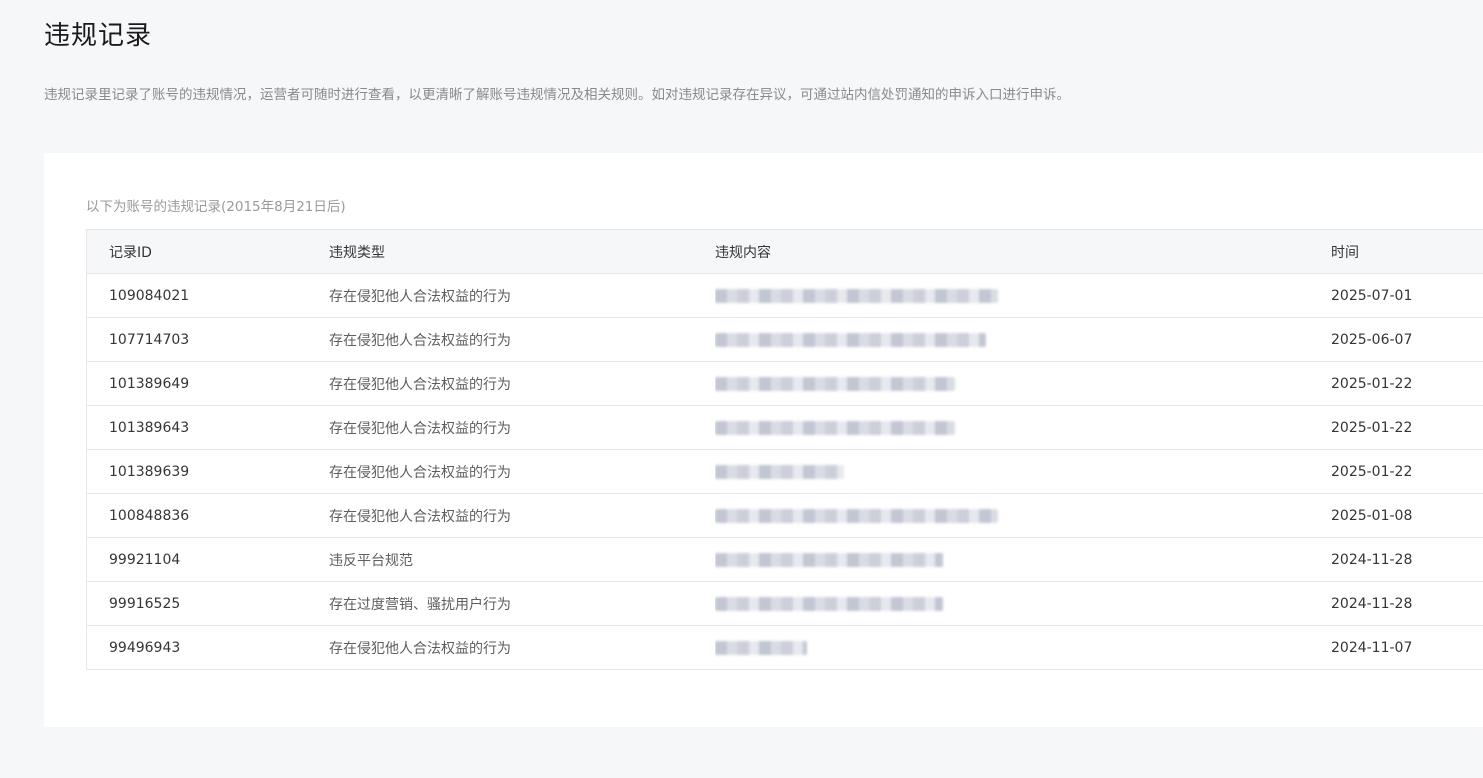 This screenshot has width=1483, height=778. What do you see at coordinates (207, 559) in the screenshot?
I see `record-id: 99921104` at bounding box center [207, 559].